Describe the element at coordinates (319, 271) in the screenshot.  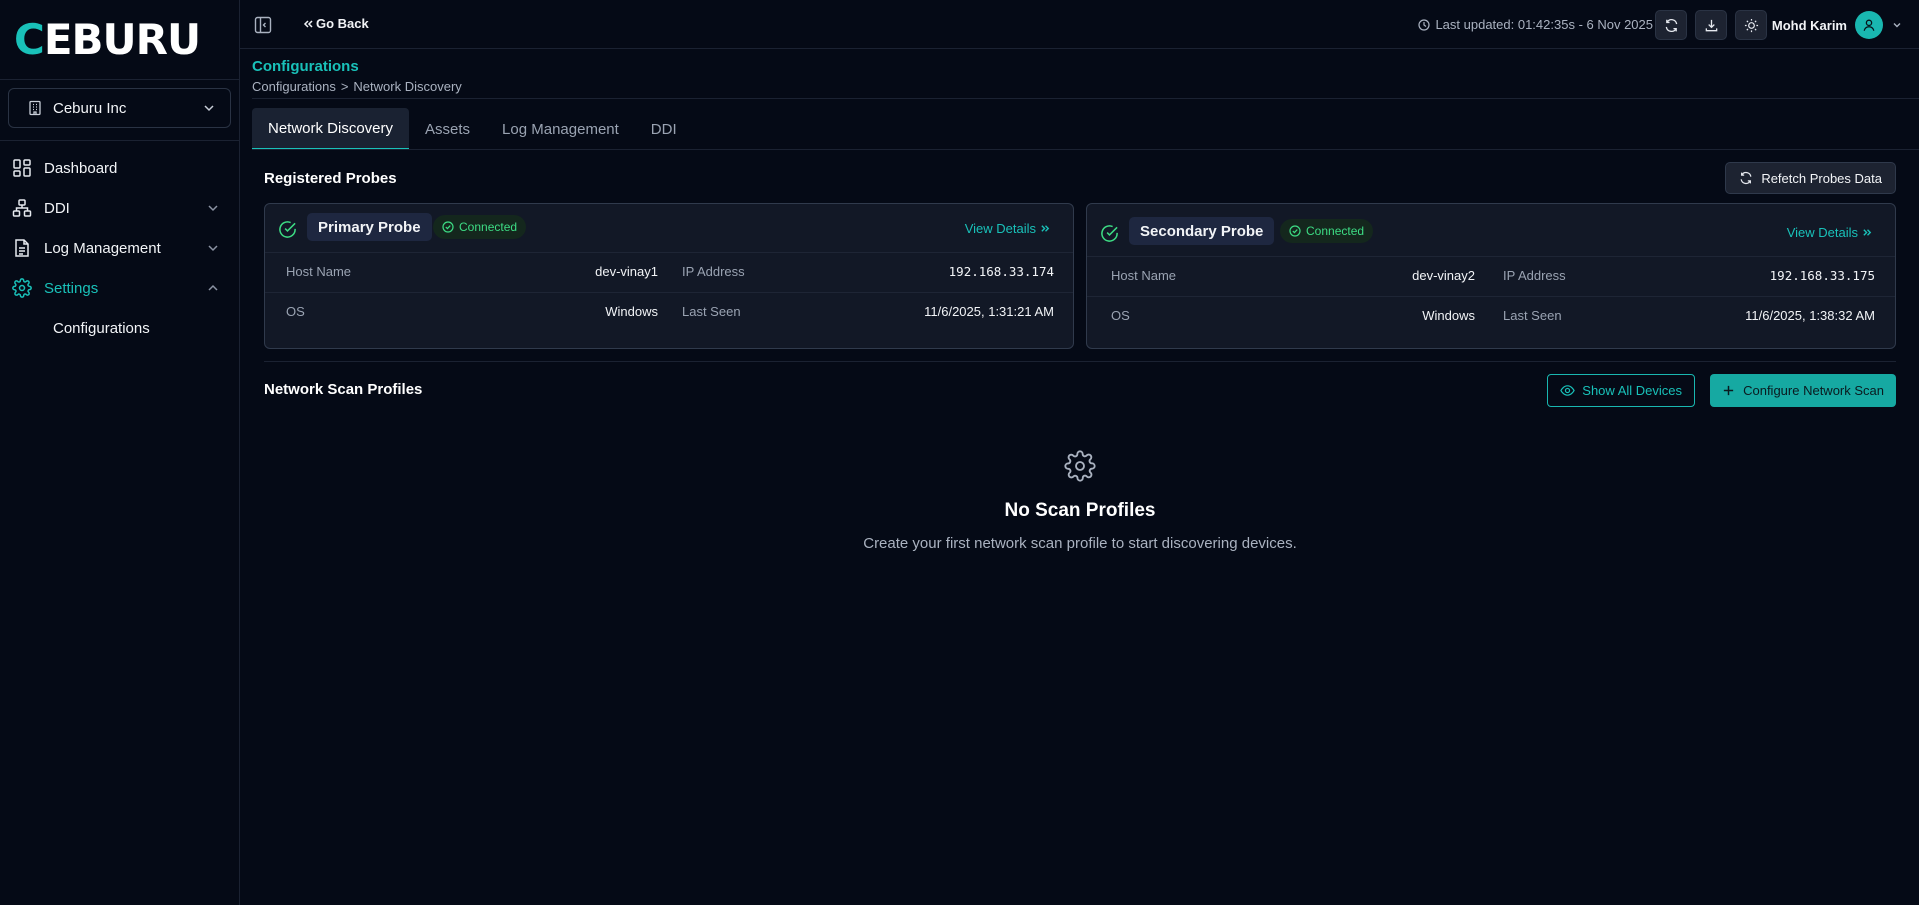
I see `host-name-label: Host Name` at that location.